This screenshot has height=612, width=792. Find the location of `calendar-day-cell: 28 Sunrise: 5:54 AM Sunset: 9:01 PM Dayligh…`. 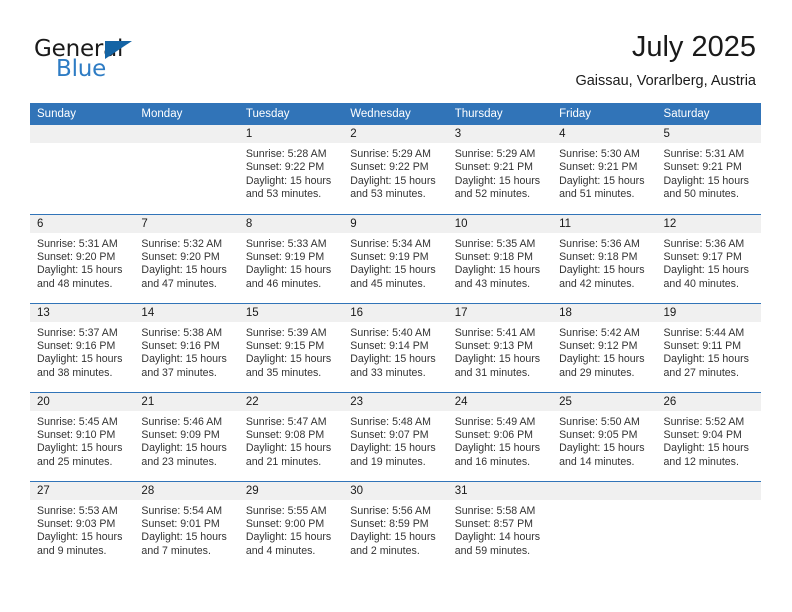

calendar-day-cell: 28 Sunrise: 5:54 AM Sunset: 9:01 PM Dayligh… is located at coordinates (186, 525).